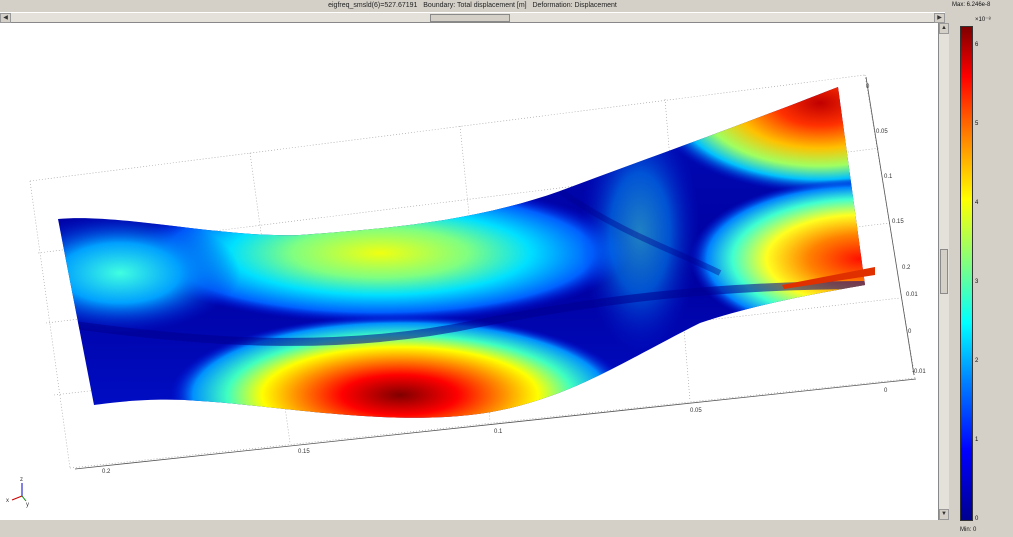  Describe the element at coordinates (977, 203) in the screenshot. I see `colorbar-tick: 4` at that location.